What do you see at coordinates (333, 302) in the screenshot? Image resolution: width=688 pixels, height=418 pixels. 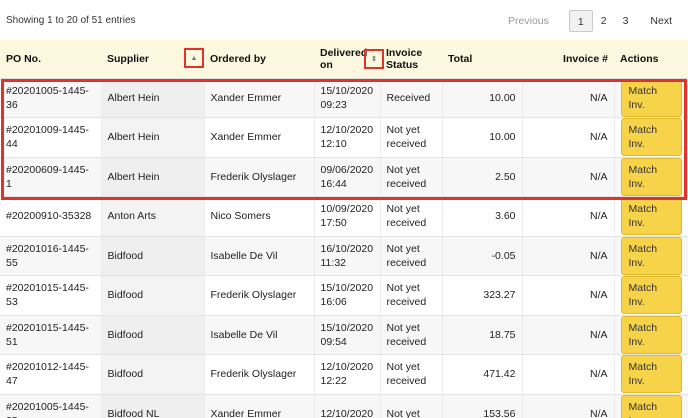 I see `delivered-time: 16:06` at bounding box center [333, 302].